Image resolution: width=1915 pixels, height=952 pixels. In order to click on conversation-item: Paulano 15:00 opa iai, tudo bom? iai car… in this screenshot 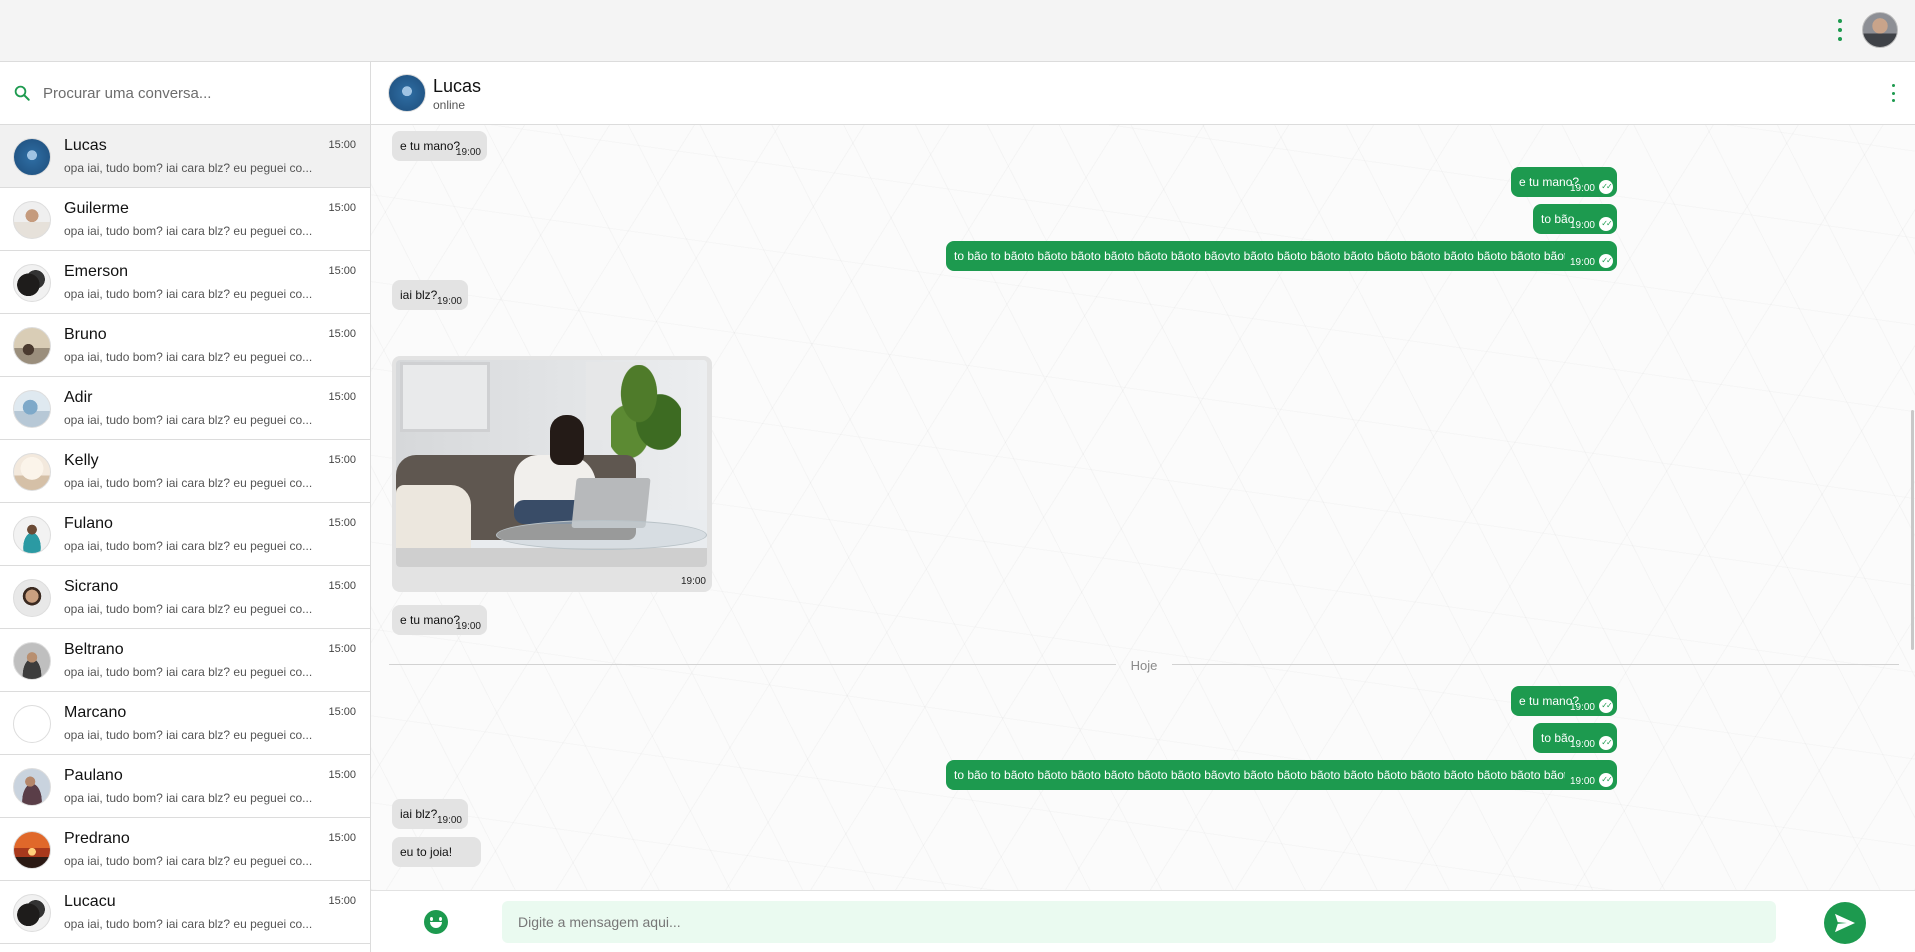, I will do `click(185, 786)`.